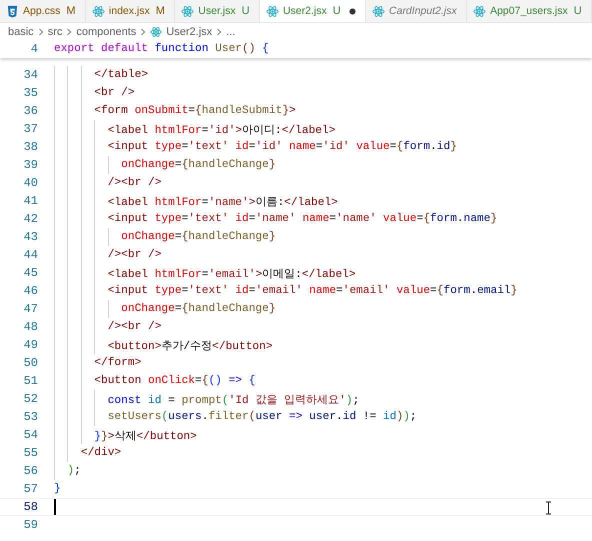 The image size is (592, 541). What do you see at coordinates (120, 75) in the screenshot?
I see `code-line: </table>` at bounding box center [120, 75].